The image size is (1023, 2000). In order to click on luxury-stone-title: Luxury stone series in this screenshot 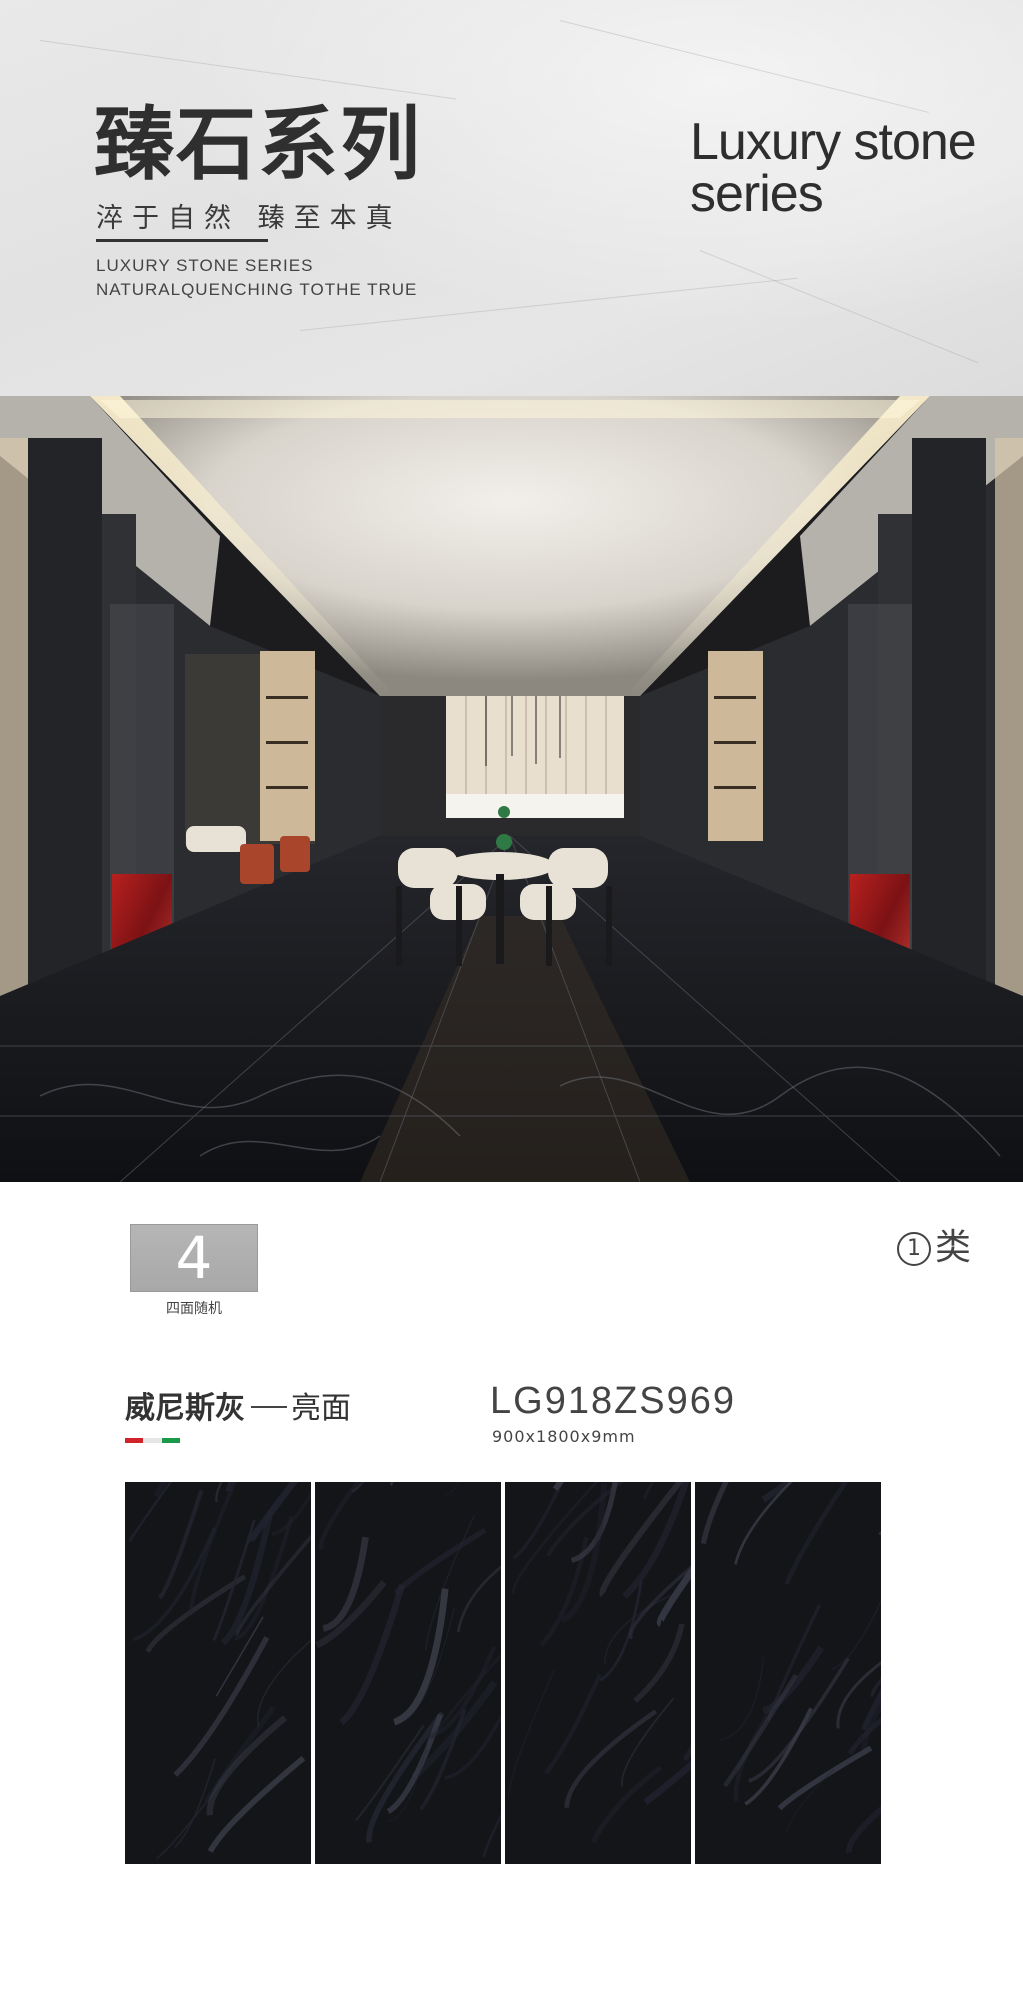, I will do `click(833, 168)`.